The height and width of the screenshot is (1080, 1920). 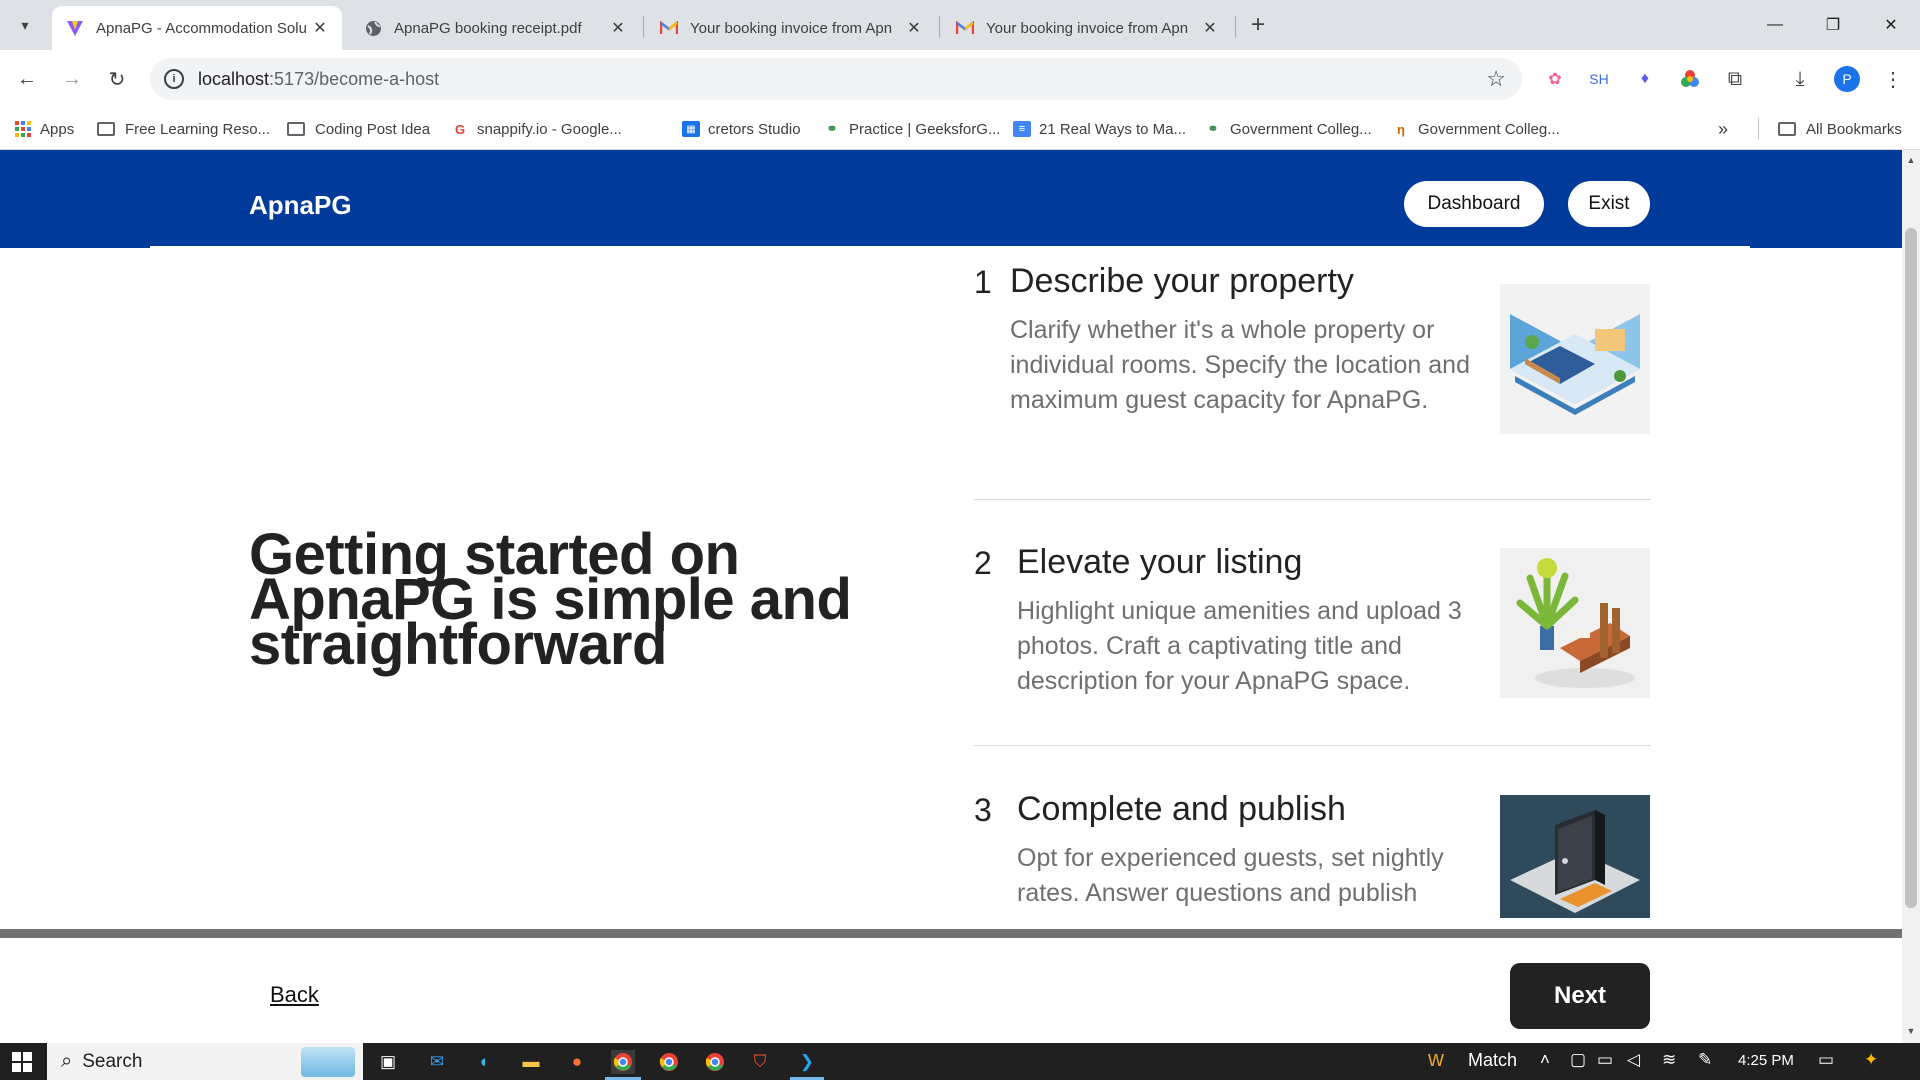 What do you see at coordinates (1605, 1060) in the screenshot?
I see `battery-icon: ▭` at bounding box center [1605, 1060].